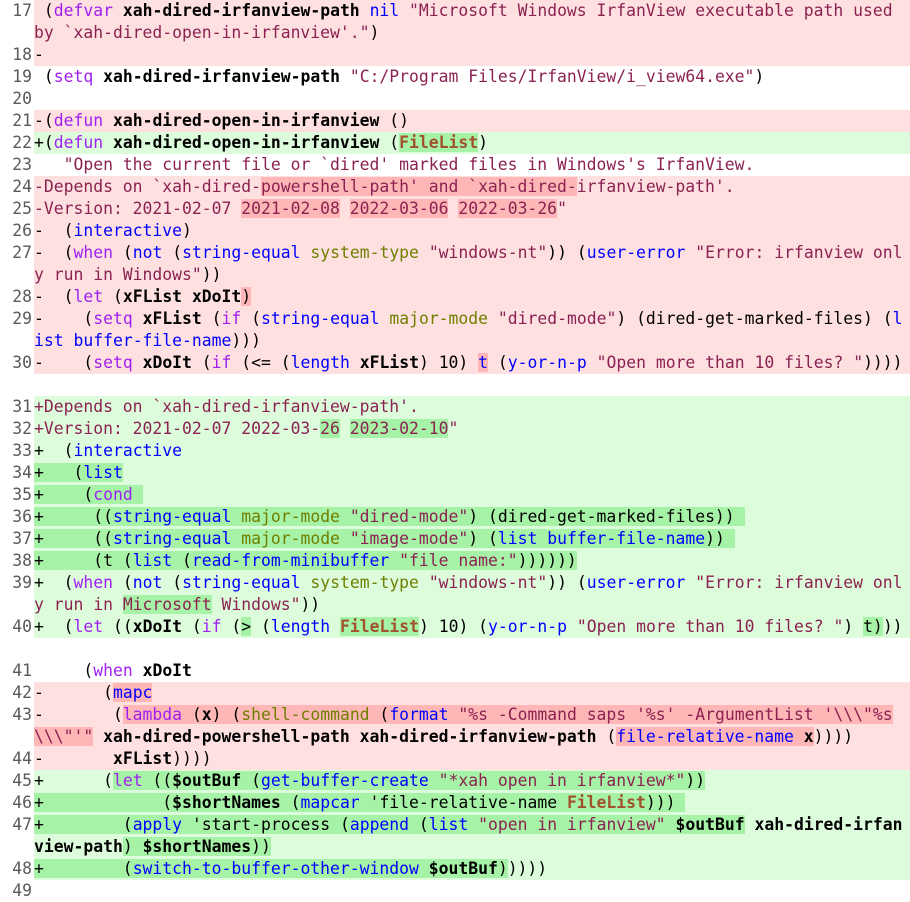 The image size is (910, 902). Describe the element at coordinates (152, 340) in the screenshot. I see `code-token: buffer-file-name` at that location.